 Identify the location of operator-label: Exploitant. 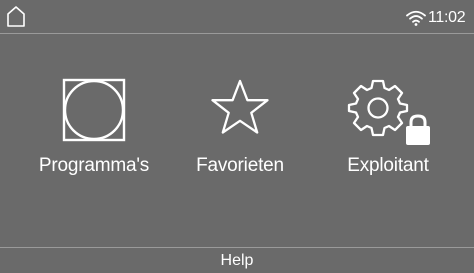
(388, 165).